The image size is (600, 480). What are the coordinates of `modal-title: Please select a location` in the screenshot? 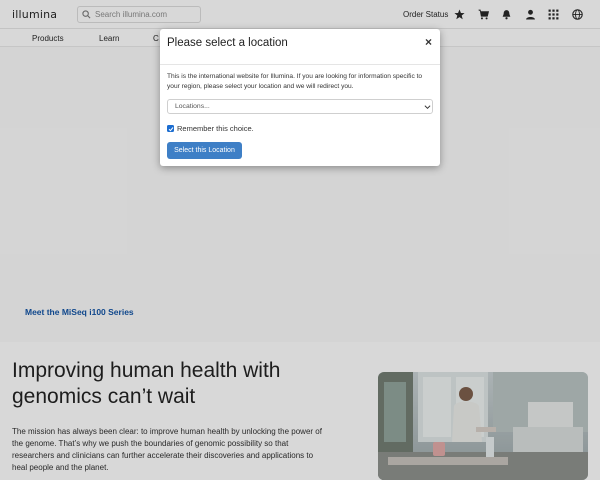 It's located at (227, 43).